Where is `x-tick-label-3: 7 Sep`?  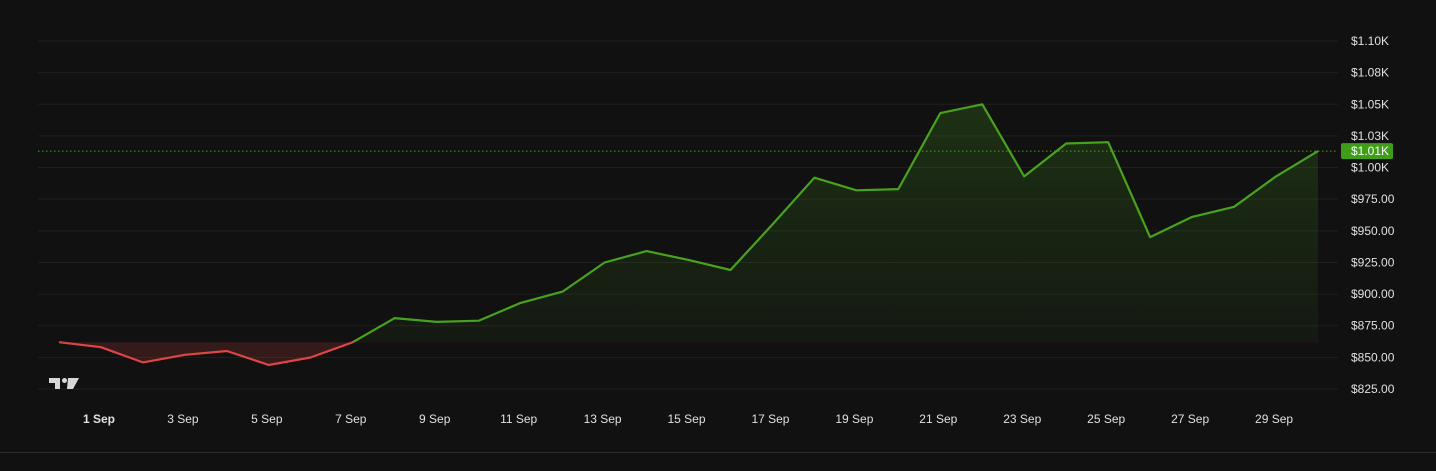
x-tick-label-3: 7 Sep is located at coordinates (351, 419).